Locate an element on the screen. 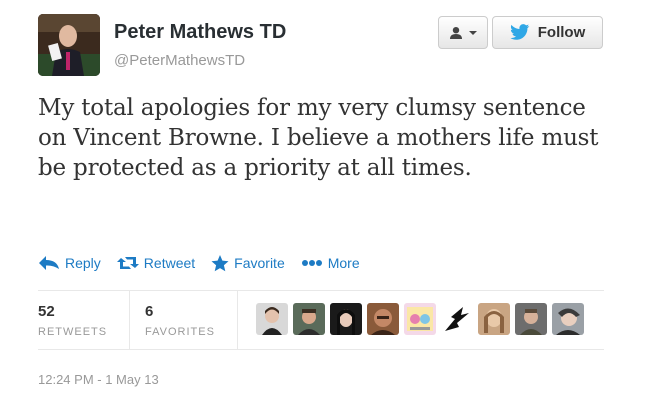  favorite-button: Favorite is located at coordinates (248, 263).